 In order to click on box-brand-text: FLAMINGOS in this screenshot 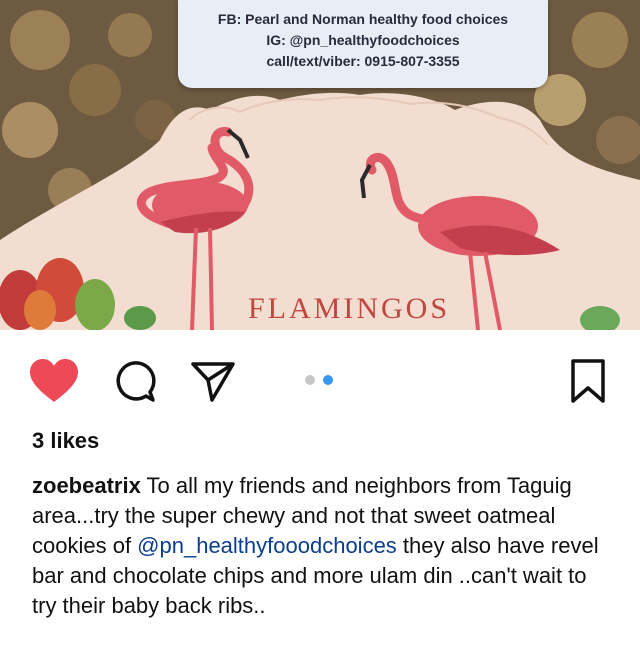, I will do `click(349, 308)`.